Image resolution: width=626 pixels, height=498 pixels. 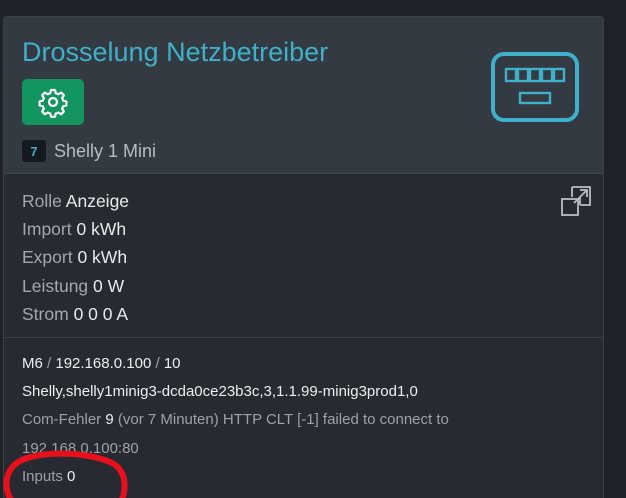 What do you see at coordinates (103, 363) in the screenshot?
I see `ip-text: 192.168.0.100` at bounding box center [103, 363].